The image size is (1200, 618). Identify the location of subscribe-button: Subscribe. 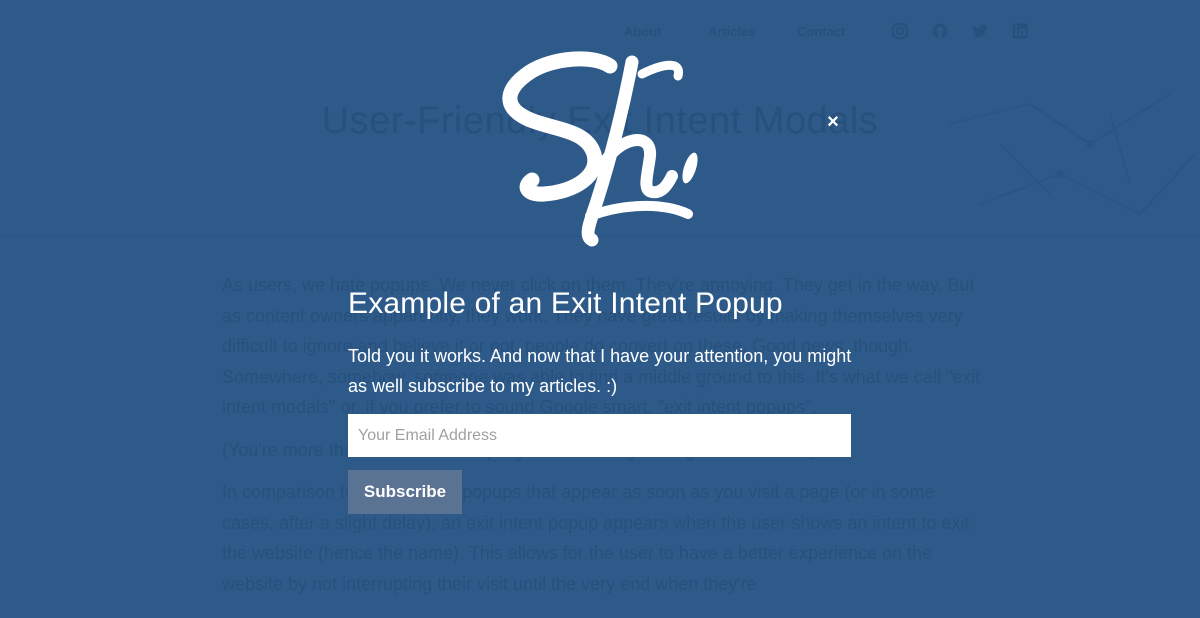
(405, 492).